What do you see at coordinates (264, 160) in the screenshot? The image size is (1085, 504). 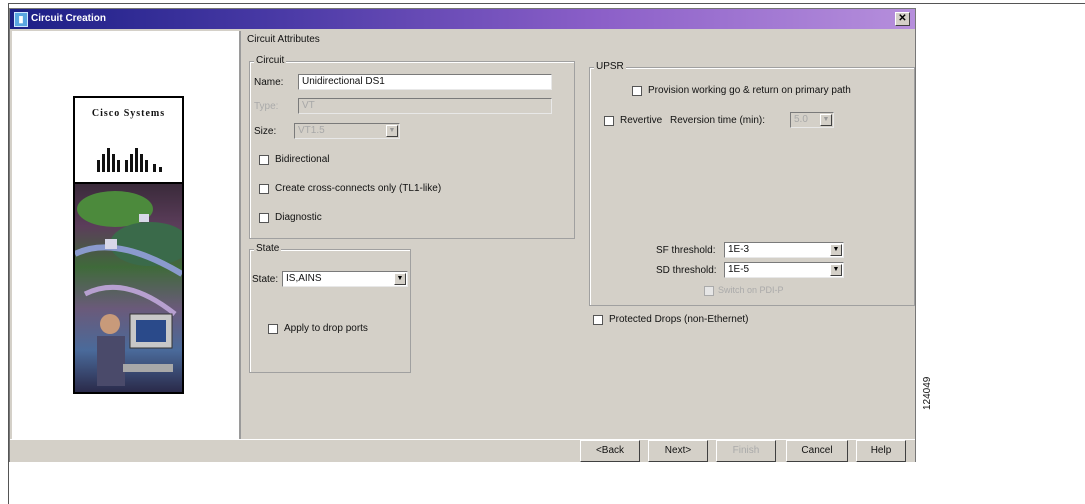 I see `bidirectional-checkbox` at bounding box center [264, 160].